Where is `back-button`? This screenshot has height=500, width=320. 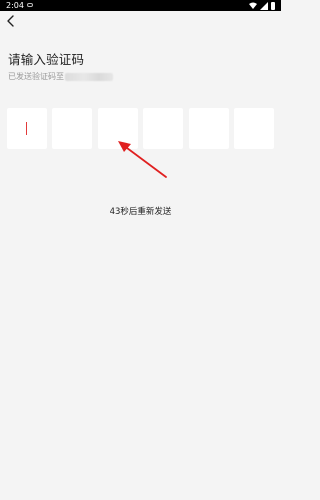
back-button is located at coordinates (11, 21).